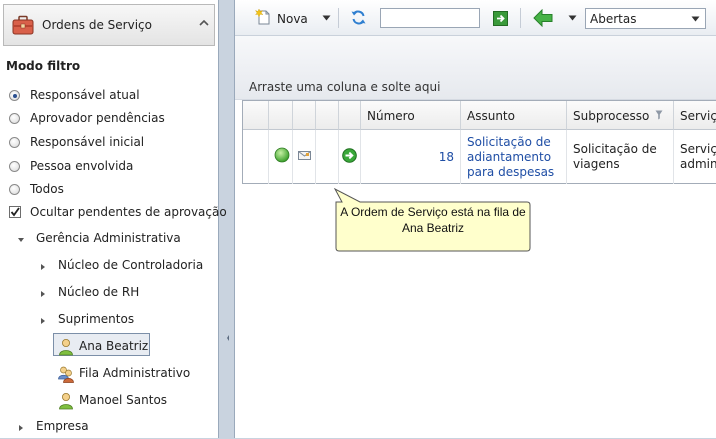  I want to click on order-number: 18, so click(446, 157).